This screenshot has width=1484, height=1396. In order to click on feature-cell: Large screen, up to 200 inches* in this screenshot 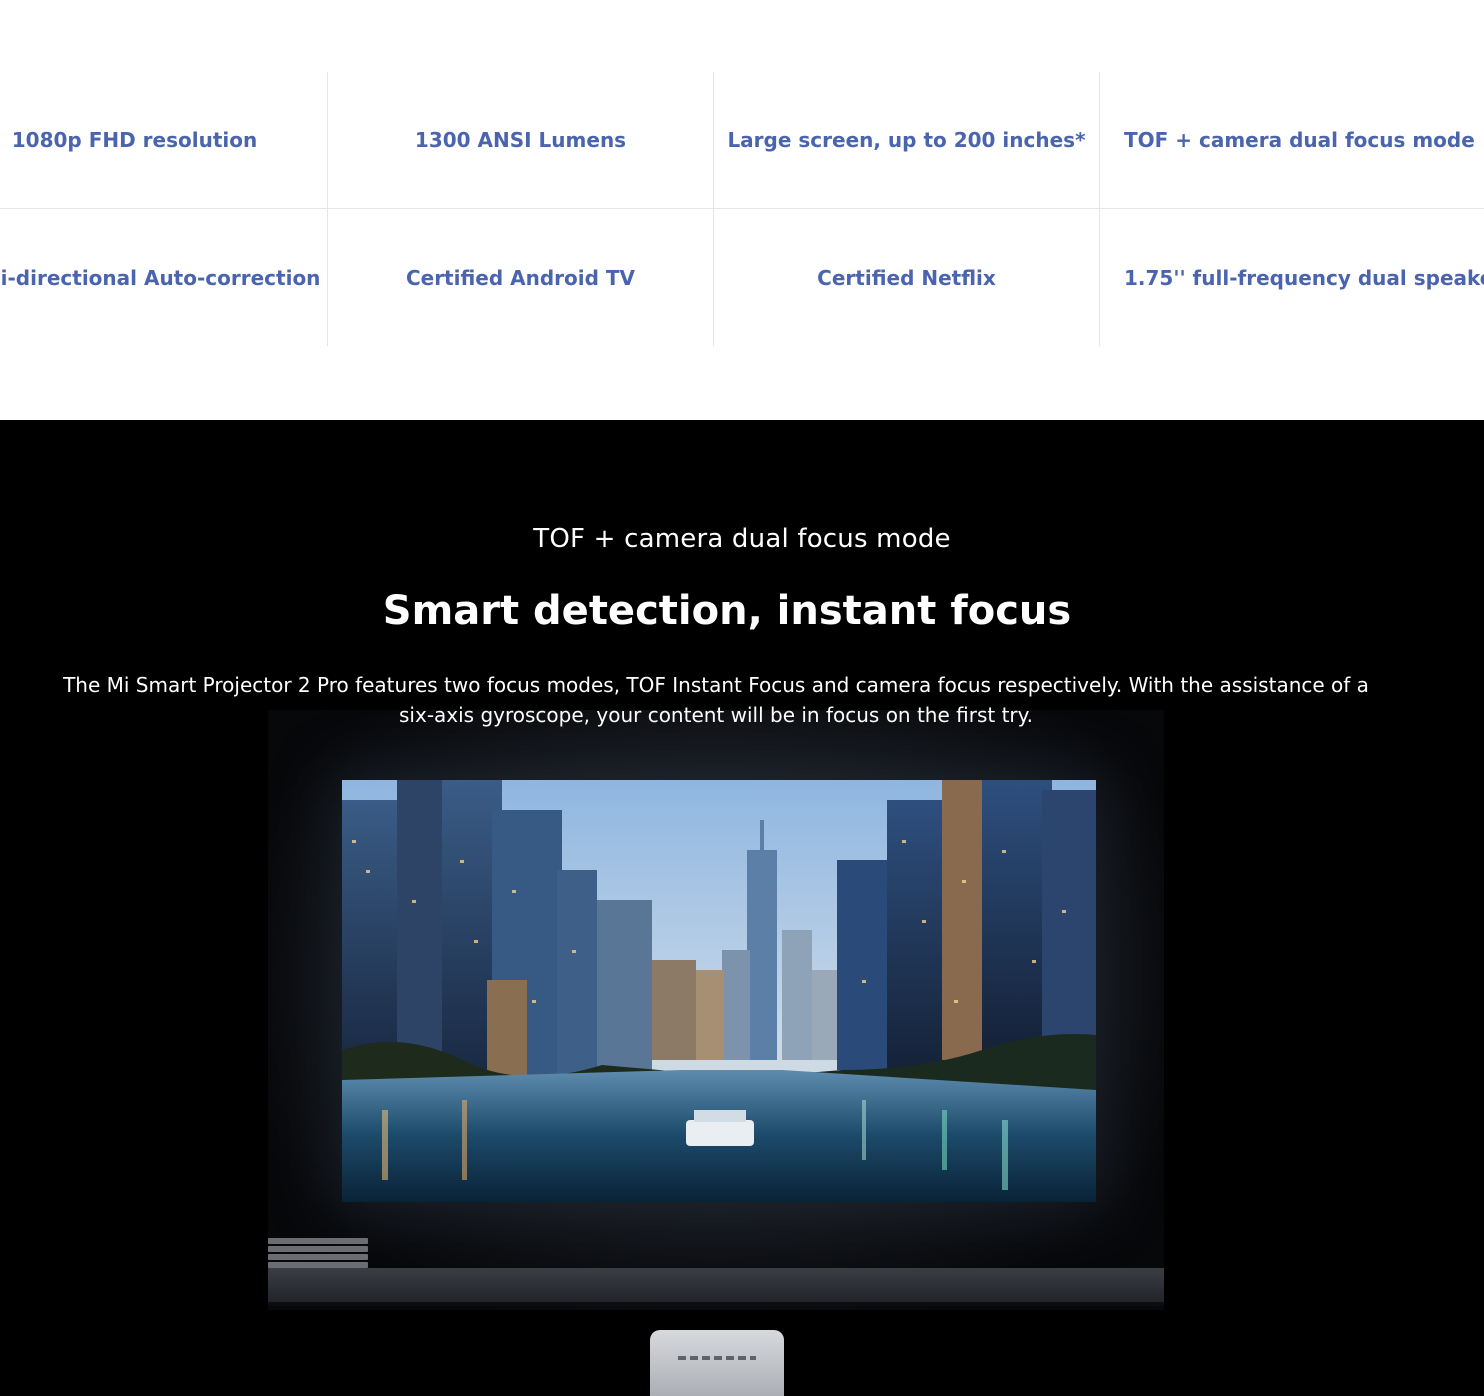, I will do `click(907, 140)`.